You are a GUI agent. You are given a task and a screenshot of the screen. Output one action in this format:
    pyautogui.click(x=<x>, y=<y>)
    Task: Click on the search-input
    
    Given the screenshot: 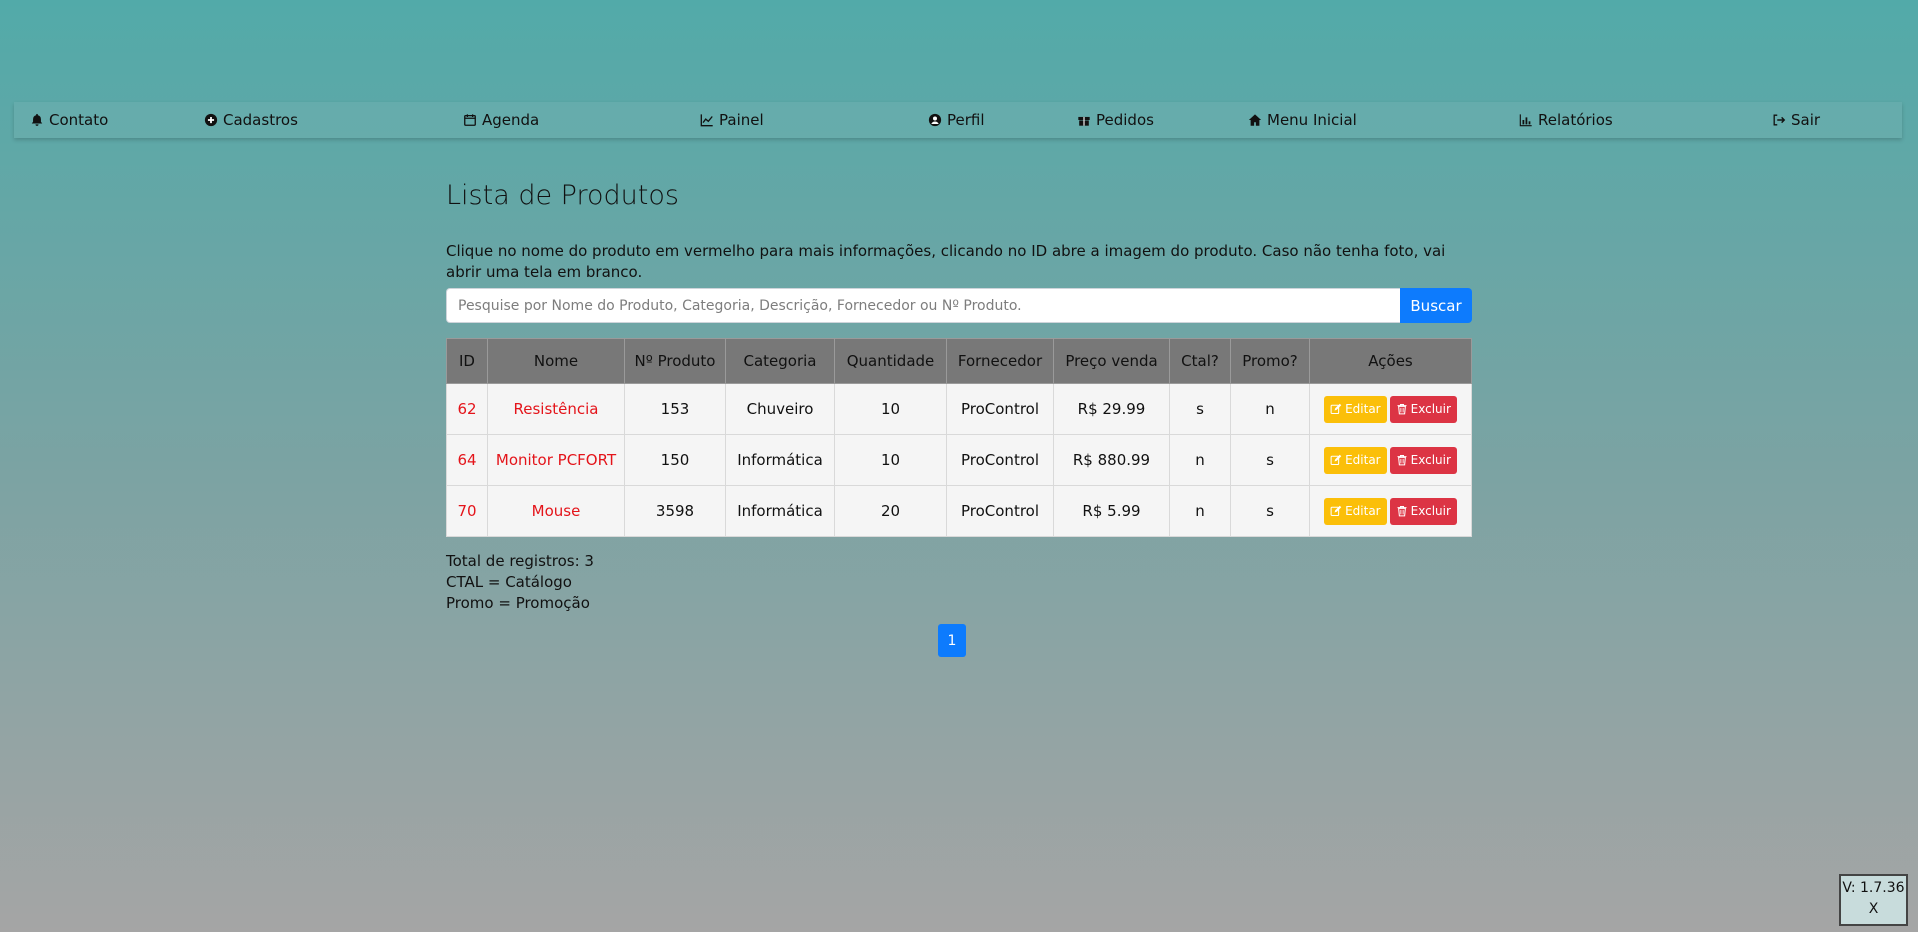 What is the action you would take?
    pyautogui.click(x=923, y=305)
    